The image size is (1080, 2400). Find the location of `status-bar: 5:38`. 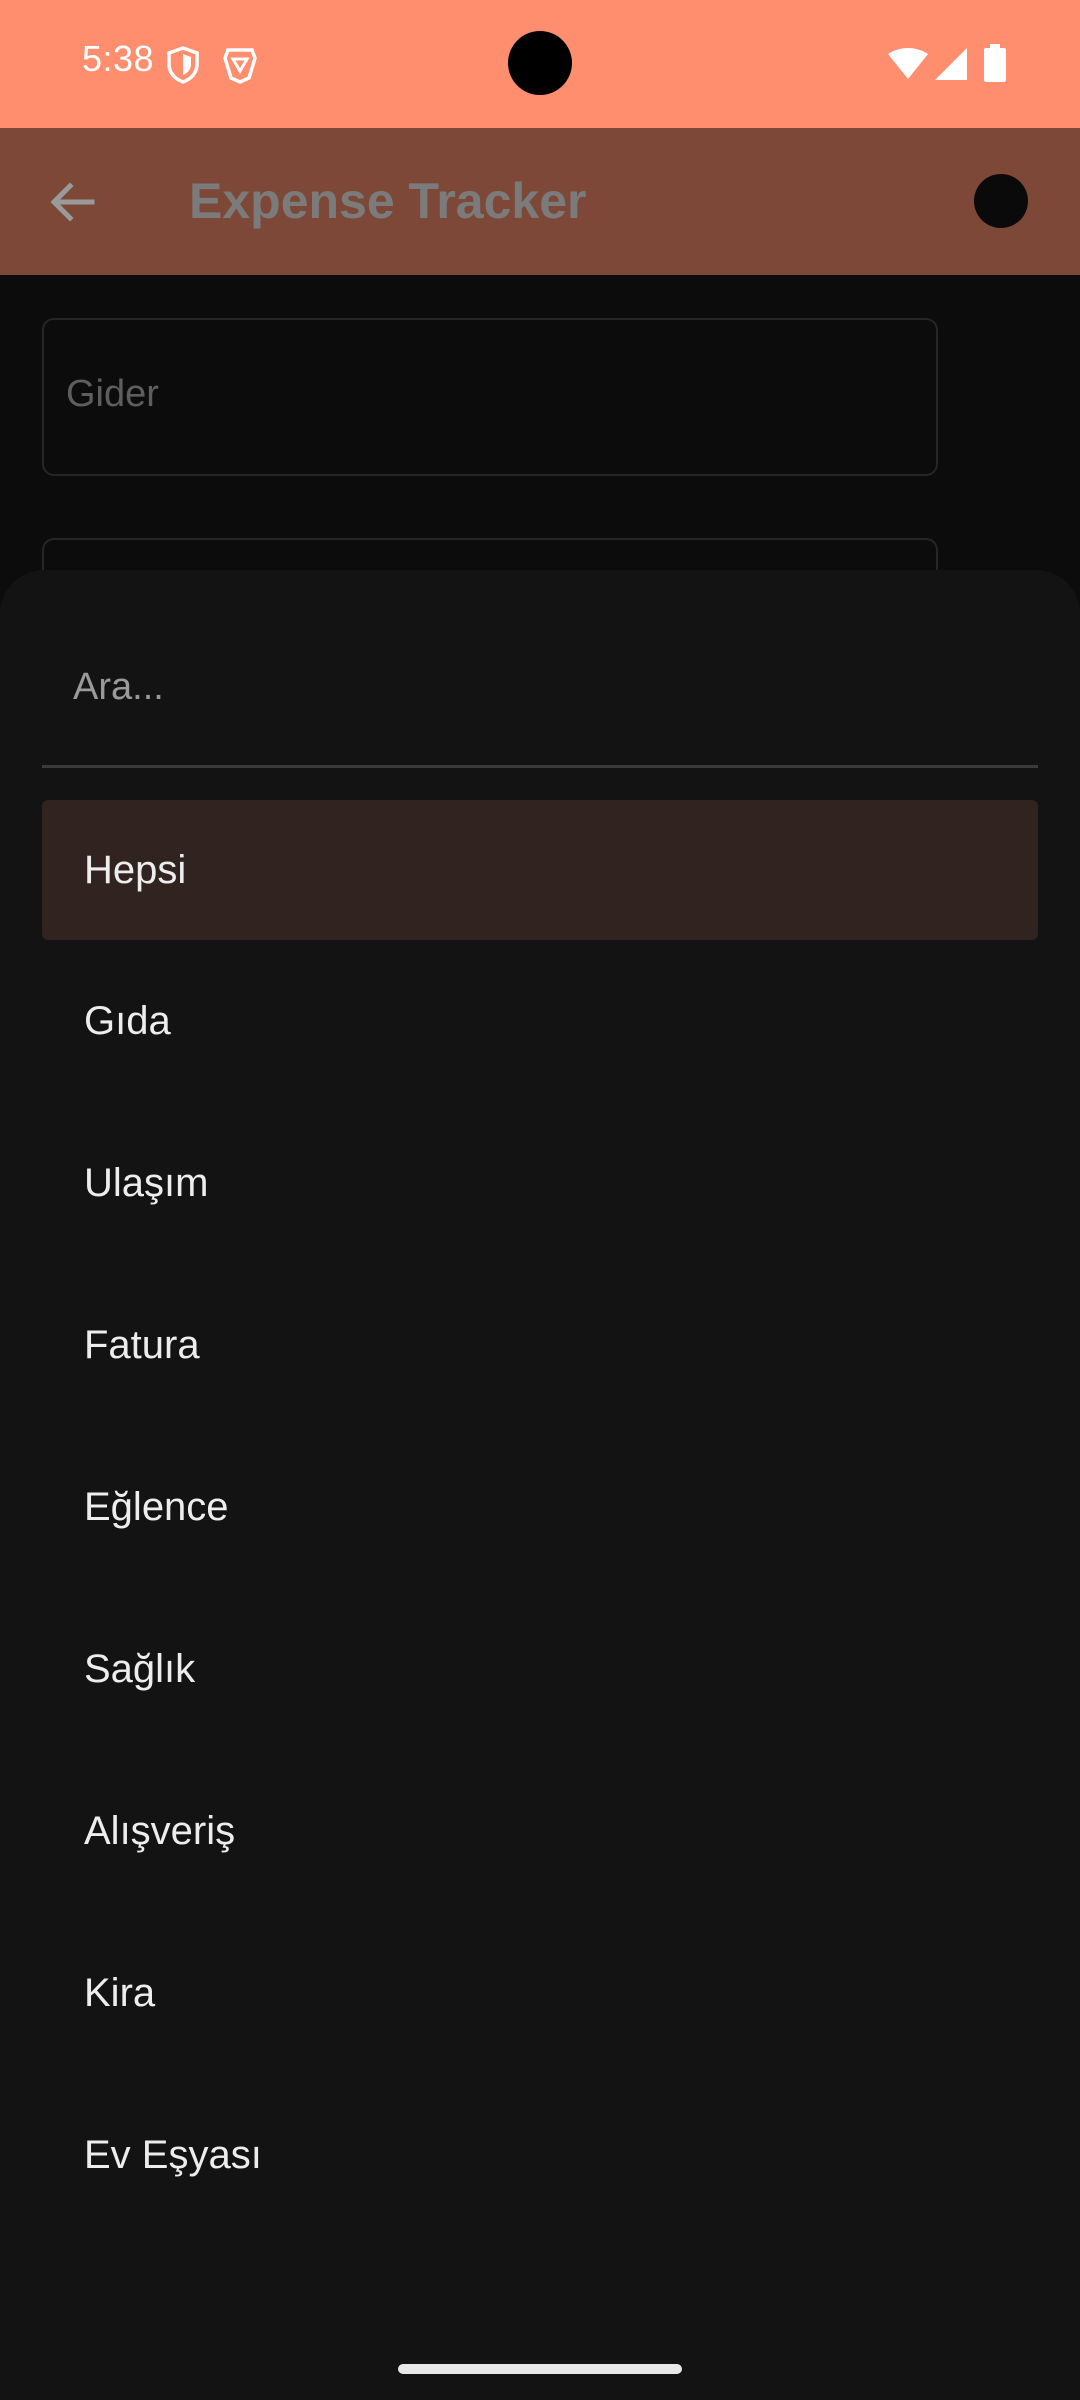

status-bar: 5:38 is located at coordinates (540, 64).